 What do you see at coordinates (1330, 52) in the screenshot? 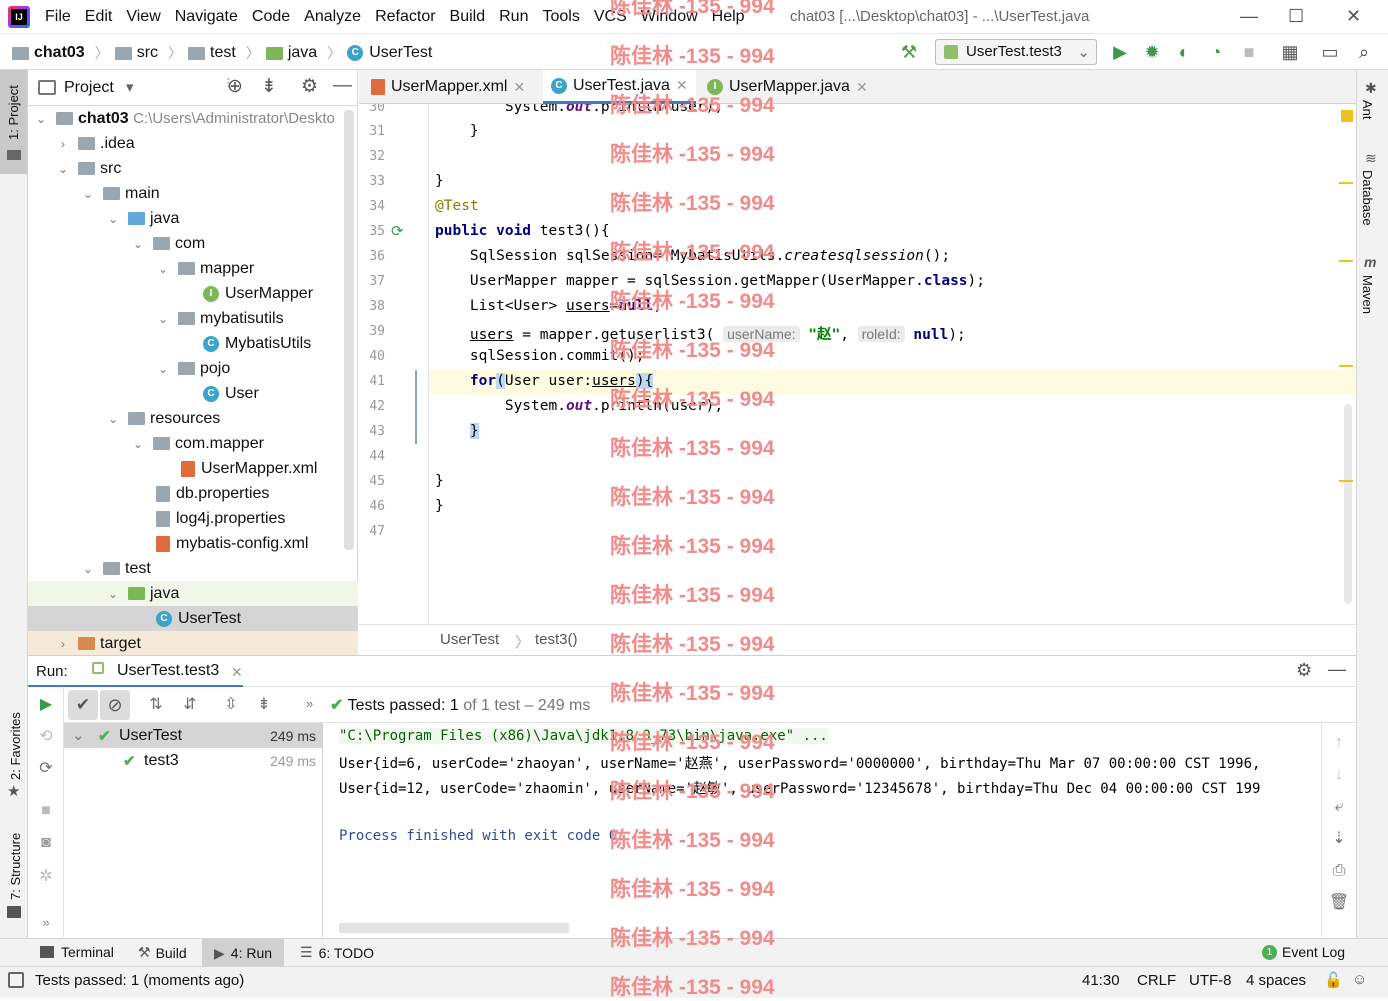
I see `presentation-icon: ▭` at bounding box center [1330, 52].